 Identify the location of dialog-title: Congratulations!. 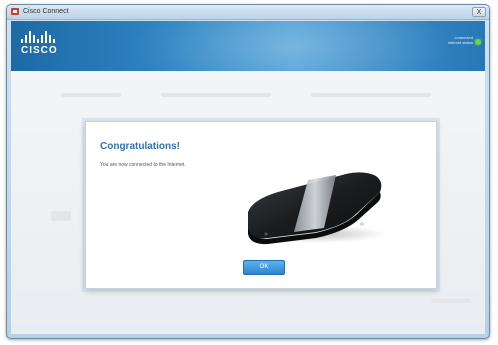
(140, 146).